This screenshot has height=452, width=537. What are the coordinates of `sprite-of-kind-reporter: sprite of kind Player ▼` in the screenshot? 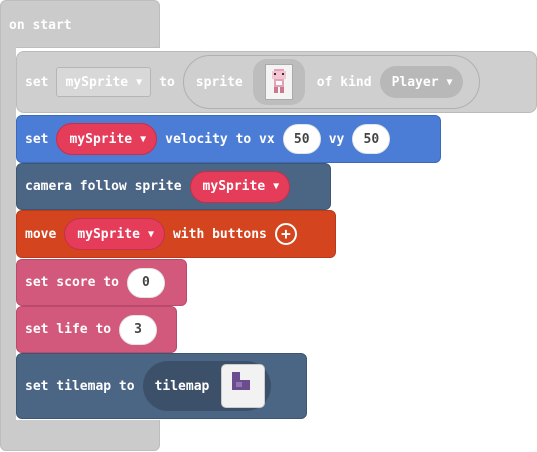 It's located at (331, 82).